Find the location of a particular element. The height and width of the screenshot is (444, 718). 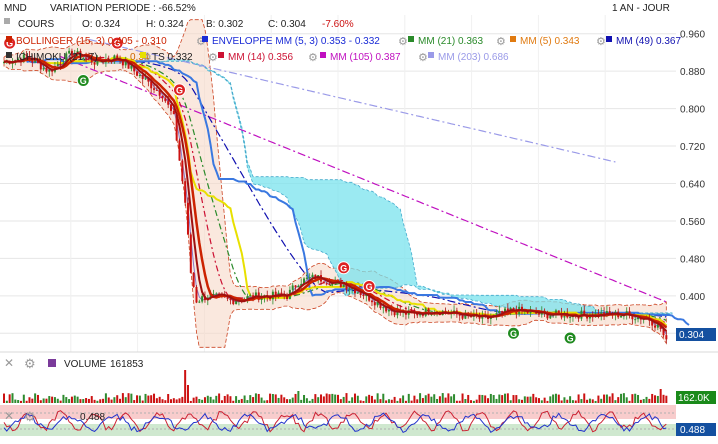

mm49-label: MM (49) 0.367 is located at coordinates (648, 41).